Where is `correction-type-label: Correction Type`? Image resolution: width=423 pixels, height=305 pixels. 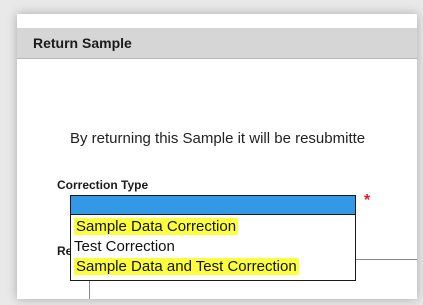
correction-type-label: Correction Type is located at coordinates (103, 185).